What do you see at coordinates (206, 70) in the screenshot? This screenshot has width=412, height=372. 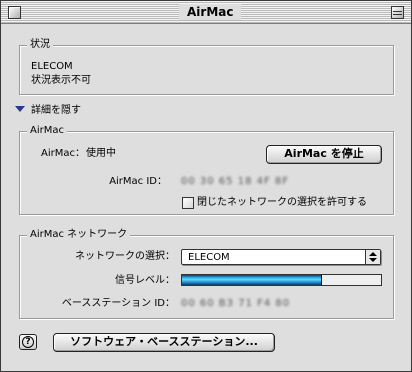 I see `status-group` at bounding box center [206, 70].